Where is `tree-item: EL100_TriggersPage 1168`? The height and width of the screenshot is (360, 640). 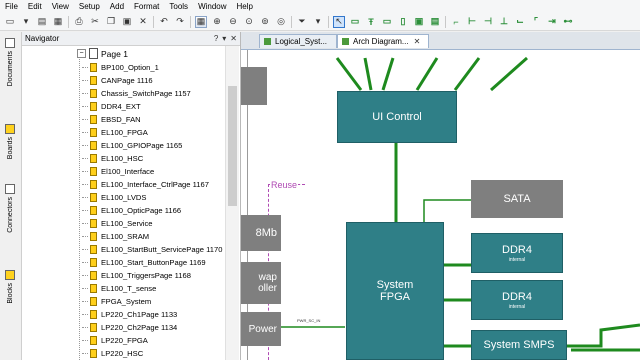 tree-item: EL100_TriggersPage 1168 is located at coordinates (136, 275).